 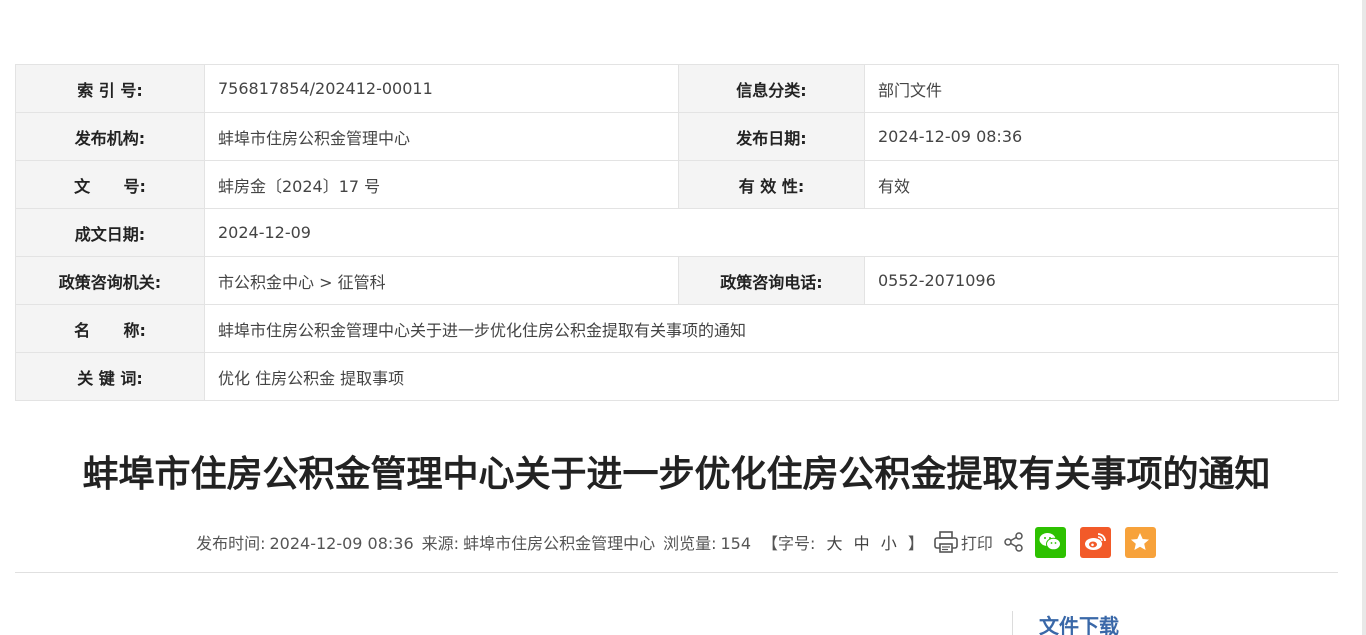 What do you see at coordinates (441, 88) in the screenshot?
I see `index-no-value: 756817854/202412-00011` at bounding box center [441, 88].